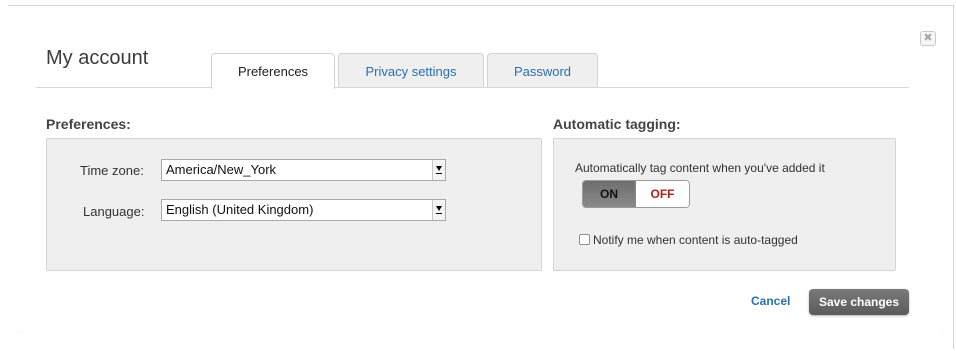 Image resolution: width=956 pixels, height=351 pixels. I want to click on tab-privacy-settings: Privacy settings, so click(411, 70).